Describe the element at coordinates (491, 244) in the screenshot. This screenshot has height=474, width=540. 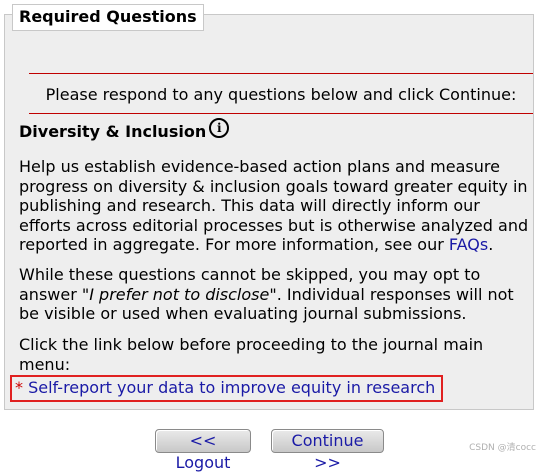
I see `description-end: .` at that location.